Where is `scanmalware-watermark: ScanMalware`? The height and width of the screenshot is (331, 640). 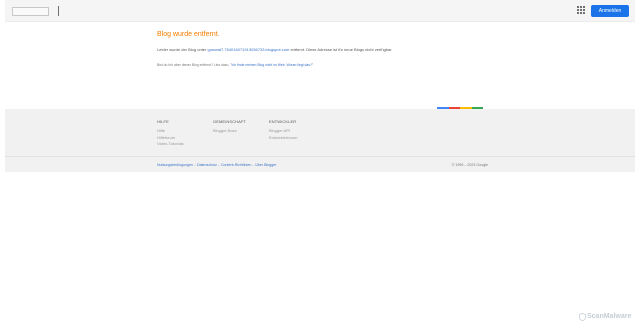 scanmalware-watermark: ScanMalware is located at coordinates (605, 316).